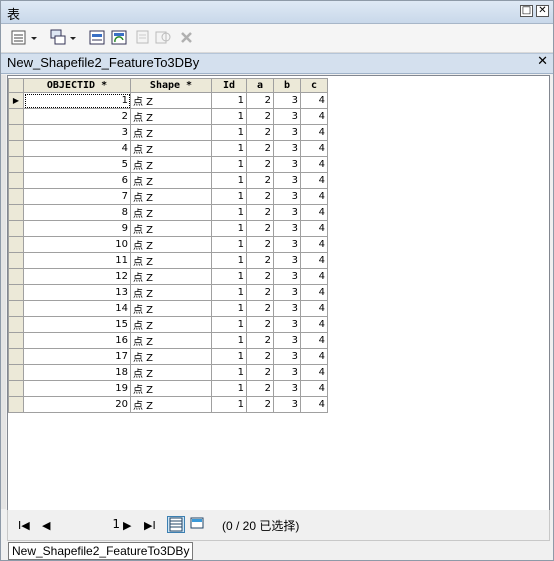 The image size is (554, 561). I want to click on table-cell: 20, so click(77, 404).